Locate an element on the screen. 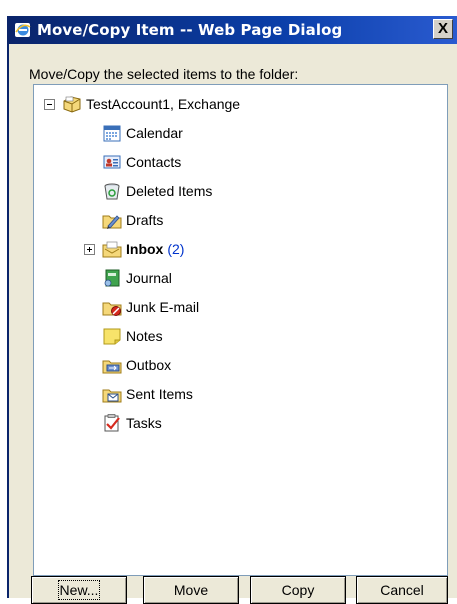 This screenshot has width=457, height=604. tree-node-outbox: Outbox is located at coordinates (136, 365).